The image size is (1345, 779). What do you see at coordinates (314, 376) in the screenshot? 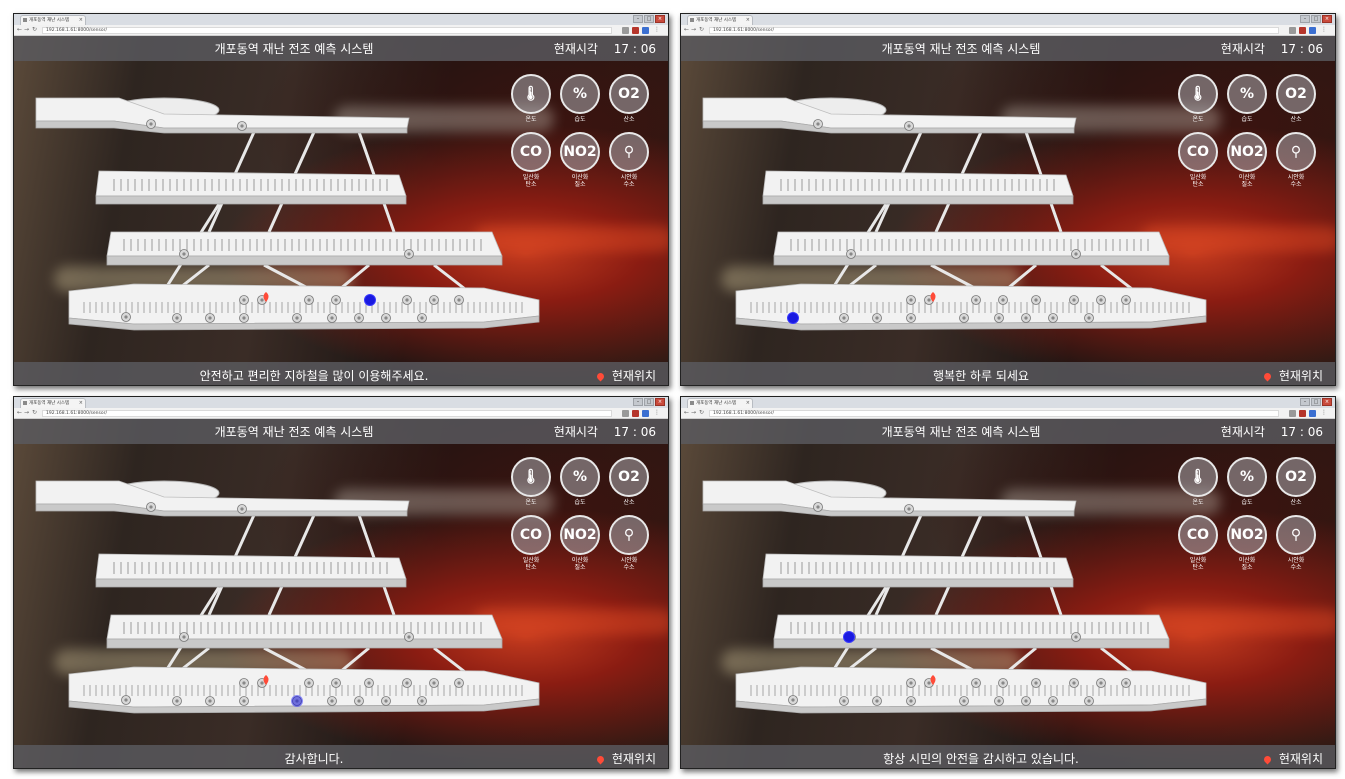
I see `footer-message: 안전하고 편리한 지하철을 많이 이용해주세요.` at bounding box center [314, 376].